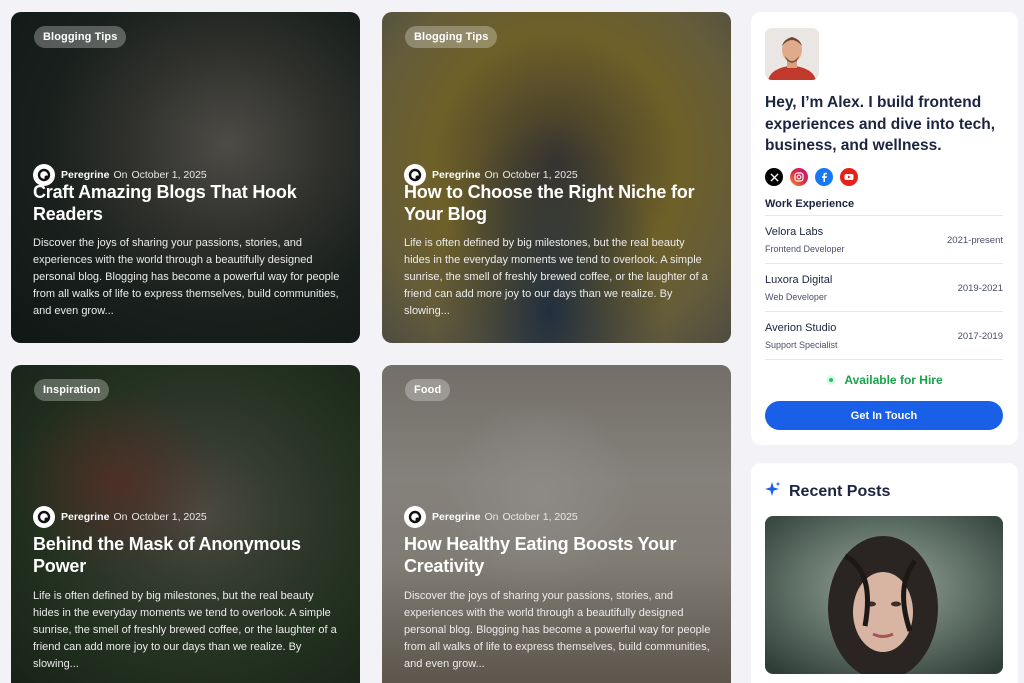 The height and width of the screenshot is (683, 1024). Describe the element at coordinates (792, 54) in the screenshot. I see `avatar` at that location.